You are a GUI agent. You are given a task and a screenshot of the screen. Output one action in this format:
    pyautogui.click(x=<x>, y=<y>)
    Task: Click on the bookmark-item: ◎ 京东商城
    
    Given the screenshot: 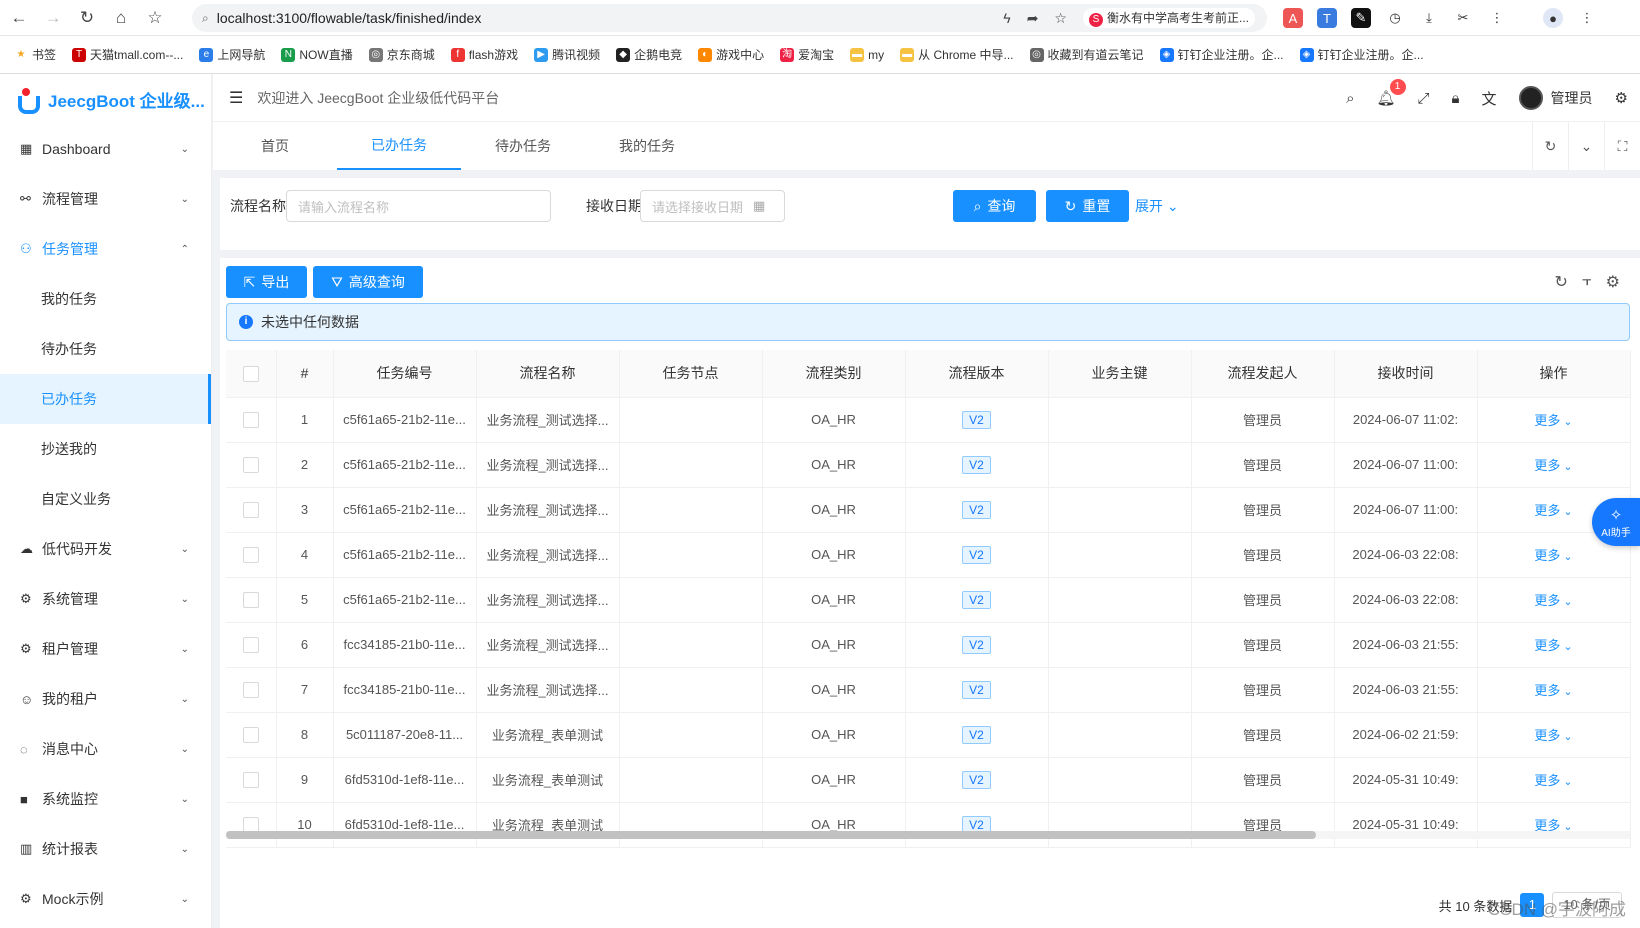 What is the action you would take?
    pyautogui.click(x=401, y=54)
    